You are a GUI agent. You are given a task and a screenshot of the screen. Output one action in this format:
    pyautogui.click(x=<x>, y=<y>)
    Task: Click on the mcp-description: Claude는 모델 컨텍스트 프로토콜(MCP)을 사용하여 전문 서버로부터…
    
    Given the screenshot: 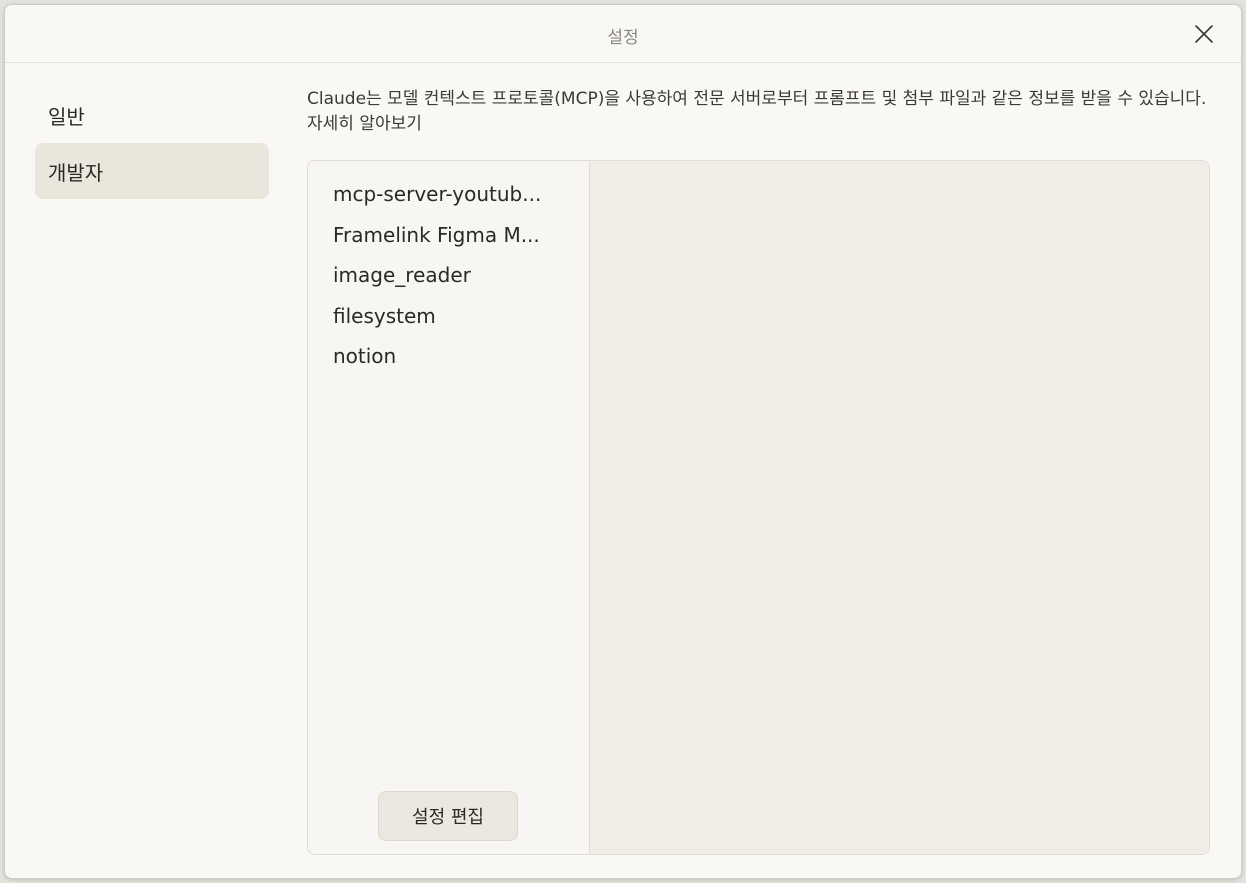 What is the action you would take?
    pyautogui.click(x=762, y=112)
    